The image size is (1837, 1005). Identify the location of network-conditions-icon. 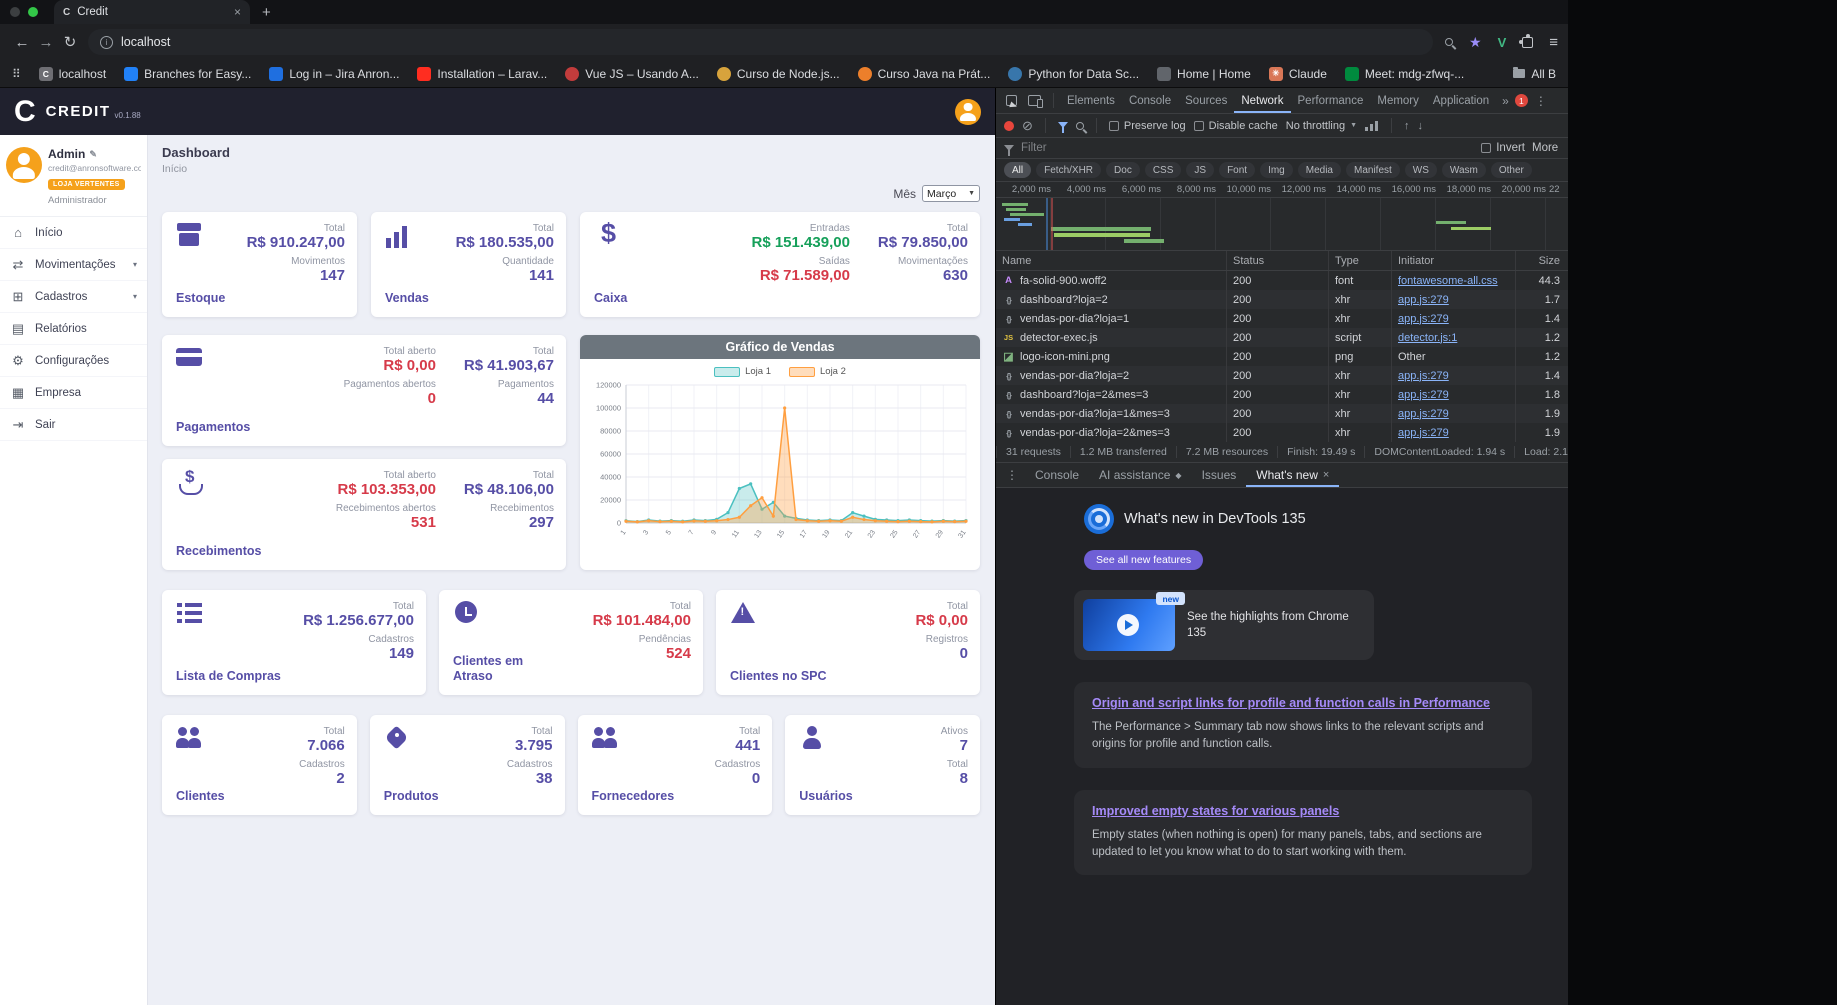
(1372, 125).